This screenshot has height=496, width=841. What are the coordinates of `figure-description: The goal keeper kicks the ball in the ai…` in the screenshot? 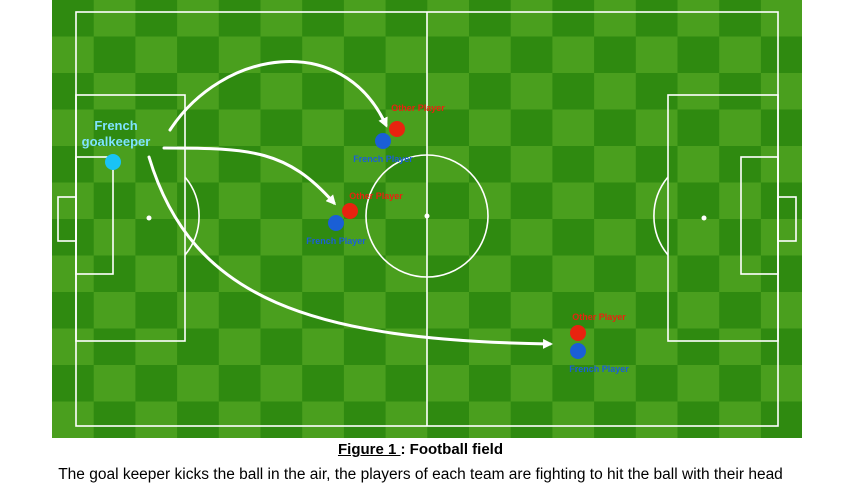 It's located at (420, 474).